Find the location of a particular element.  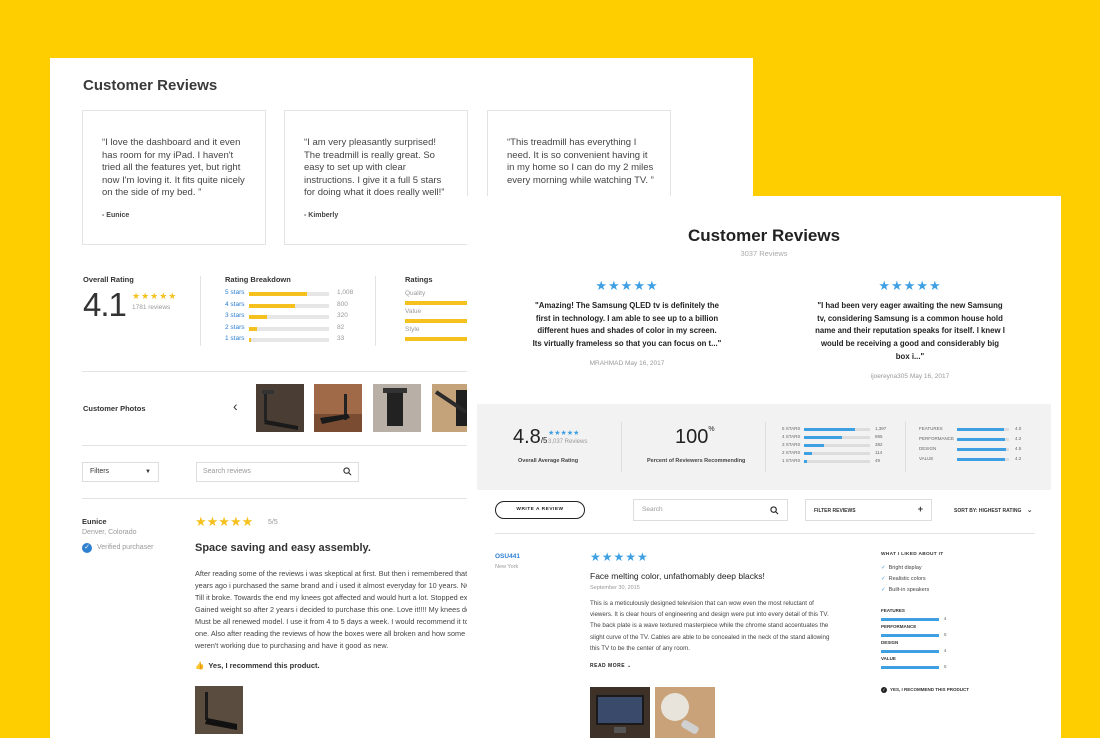

breakdown-row: 1 stars 33 is located at coordinates (290, 340).